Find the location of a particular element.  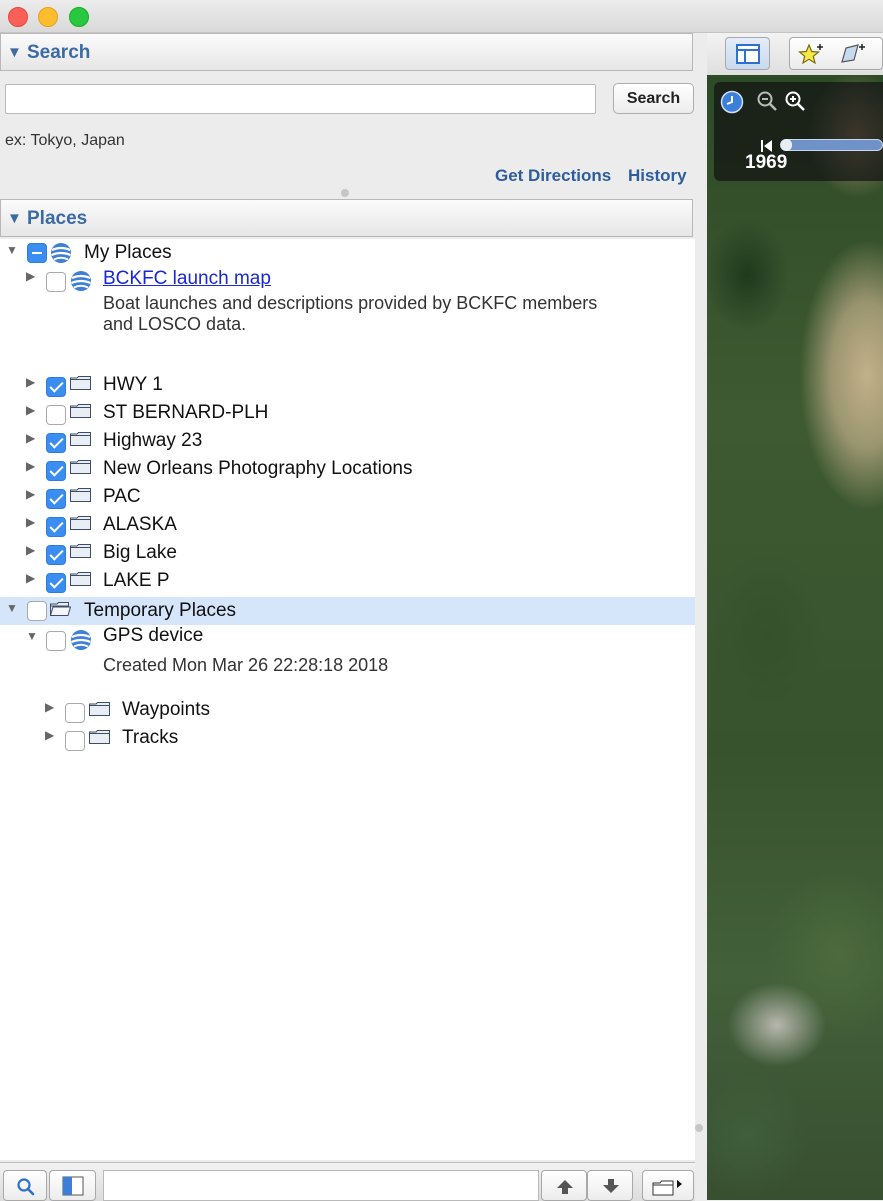

get-directions-link: Get Directions is located at coordinates (553, 176).